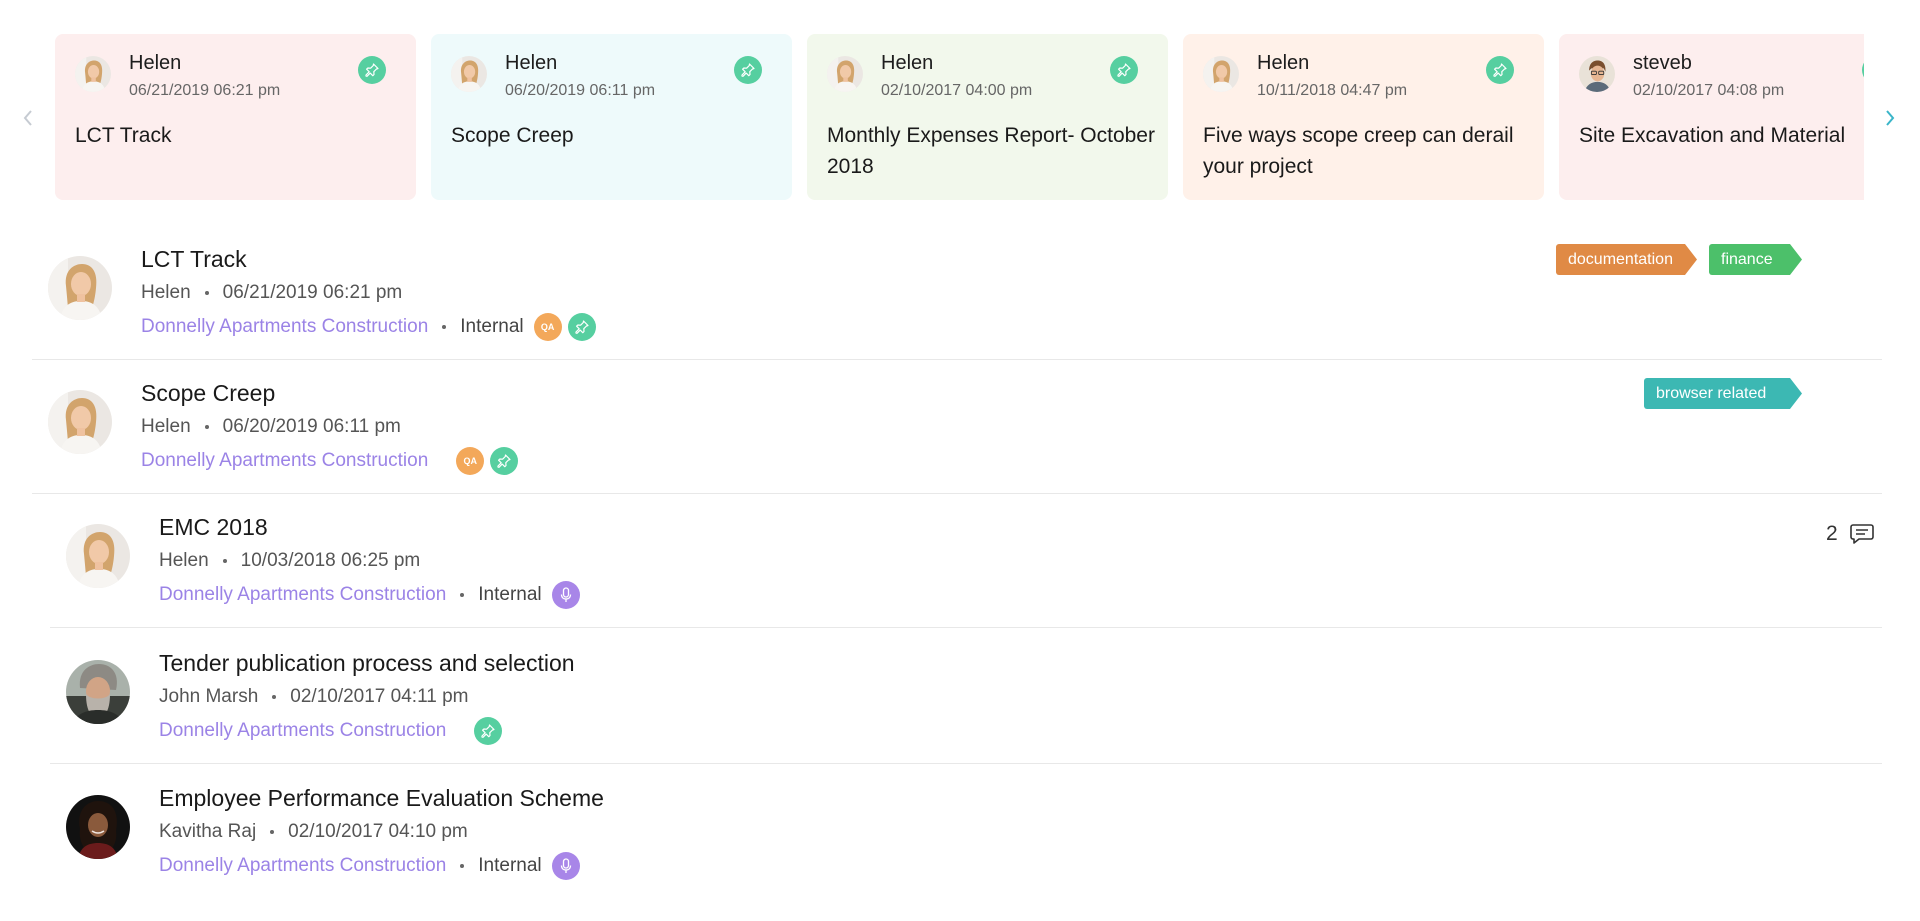 The width and height of the screenshot is (1920, 921). I want to click on forum-context: Donnelly Apartments Construction QA, so click(330, 461).